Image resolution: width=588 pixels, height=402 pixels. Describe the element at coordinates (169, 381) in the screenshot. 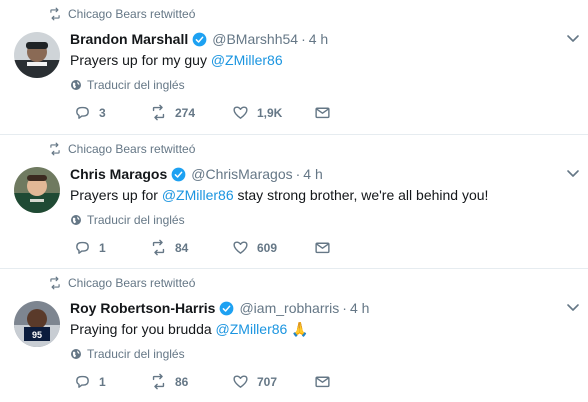

I see `retweet-button: 86` at that location.